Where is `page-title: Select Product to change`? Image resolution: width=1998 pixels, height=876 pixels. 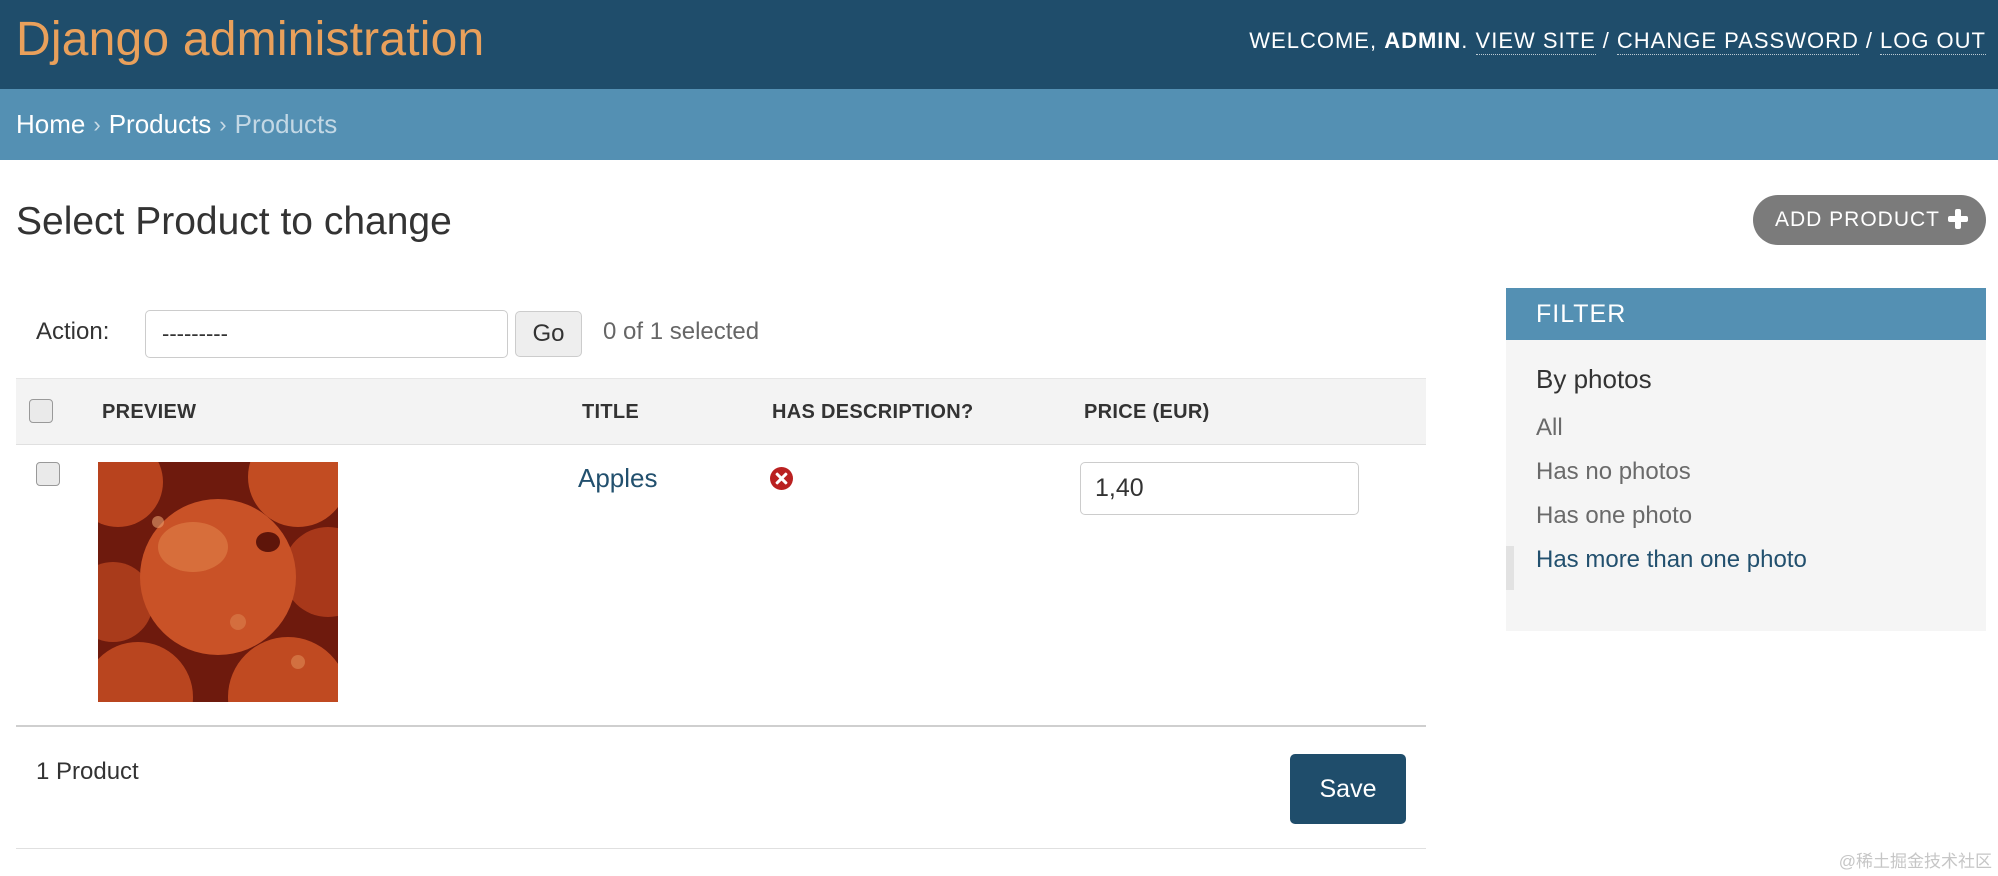 page-title: Select Product to change is located at coordinates (234, 221).